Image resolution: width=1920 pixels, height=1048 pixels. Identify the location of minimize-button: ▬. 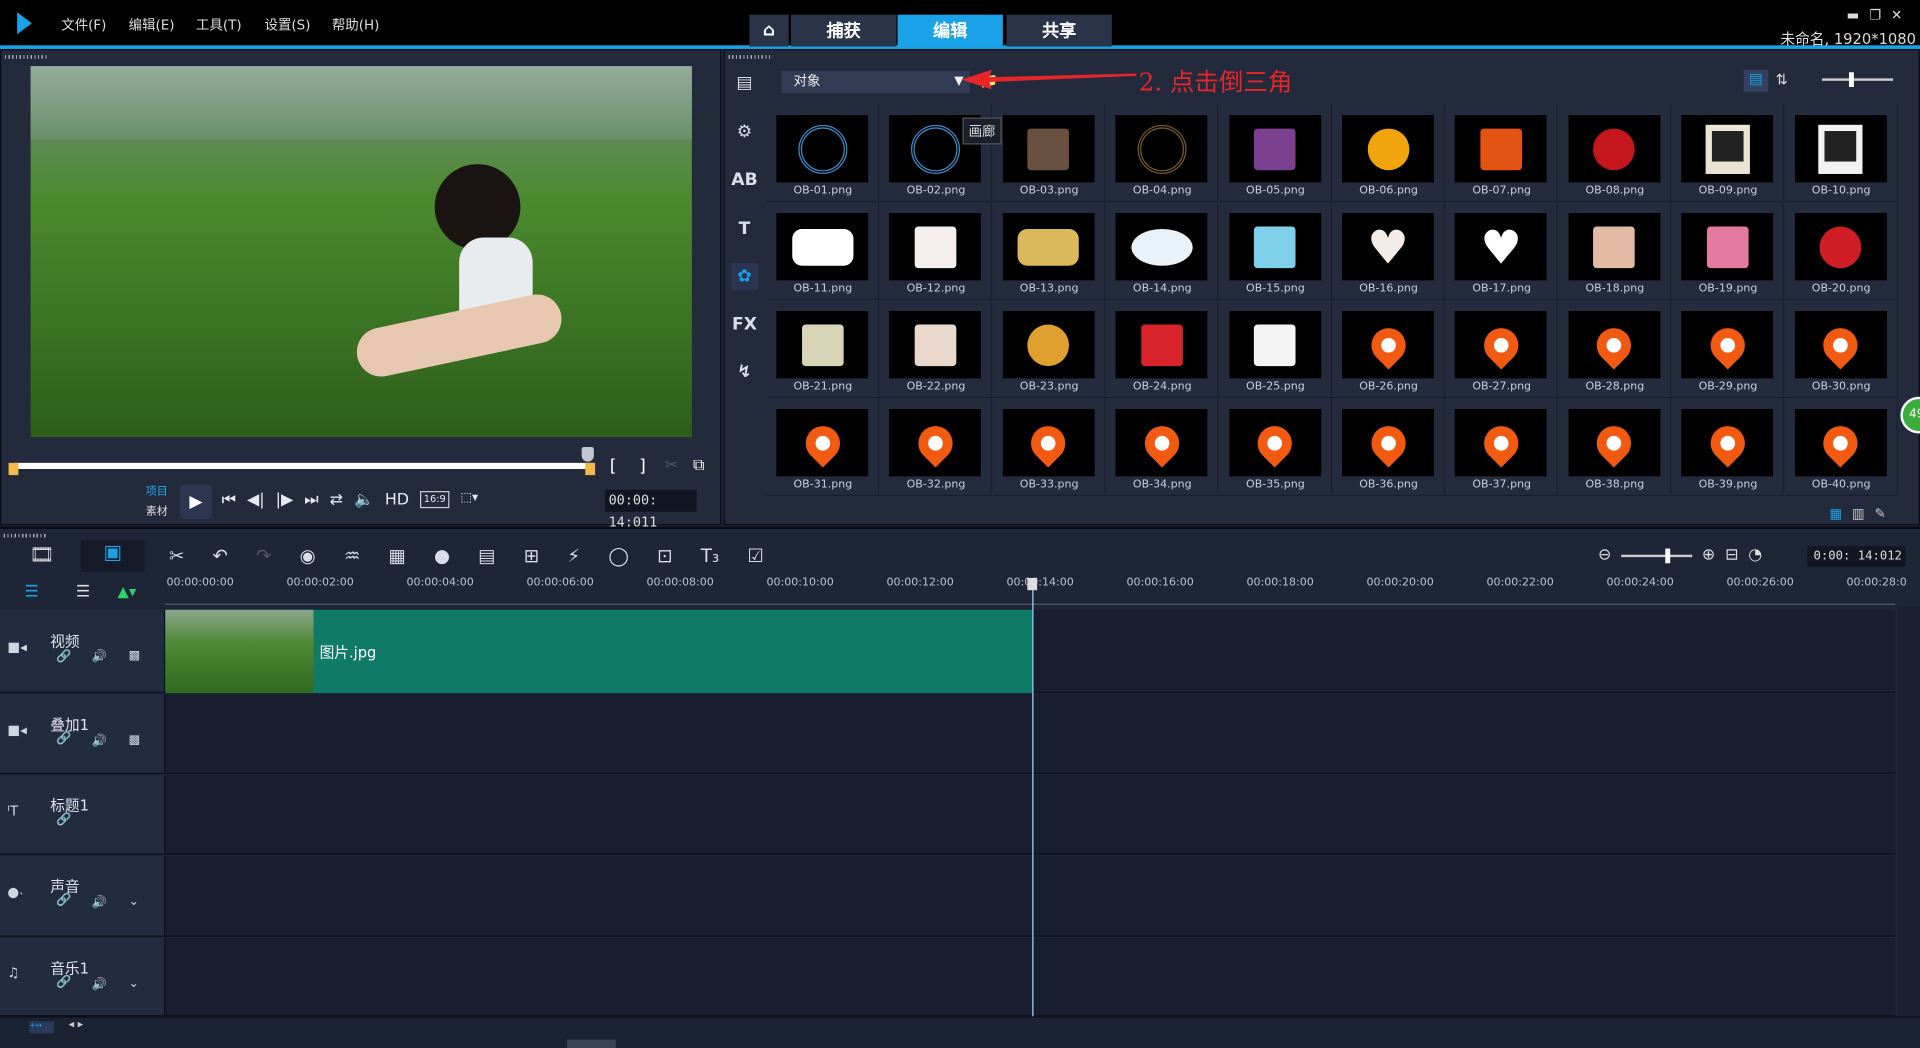
(1858, 15).